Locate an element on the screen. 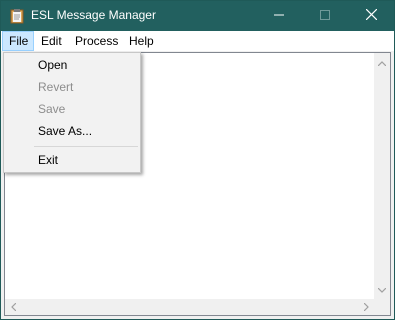 The width and height of the screenshot is (395, 320). close-button is located at coordinates (371, 16).